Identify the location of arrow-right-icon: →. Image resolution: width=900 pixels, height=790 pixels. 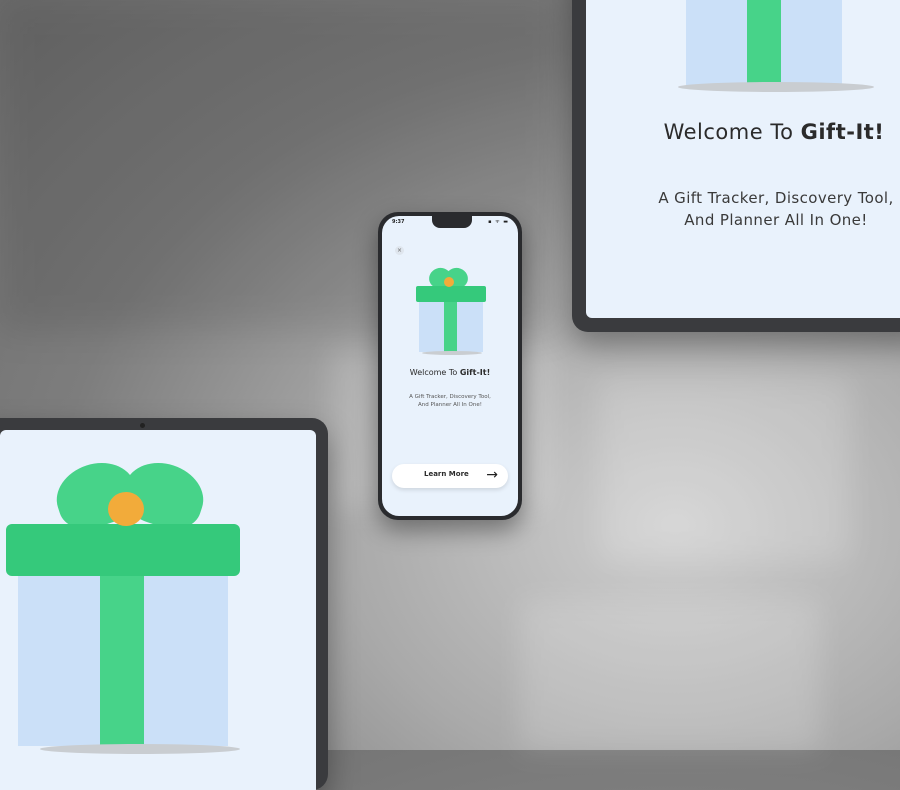
(492, 475).